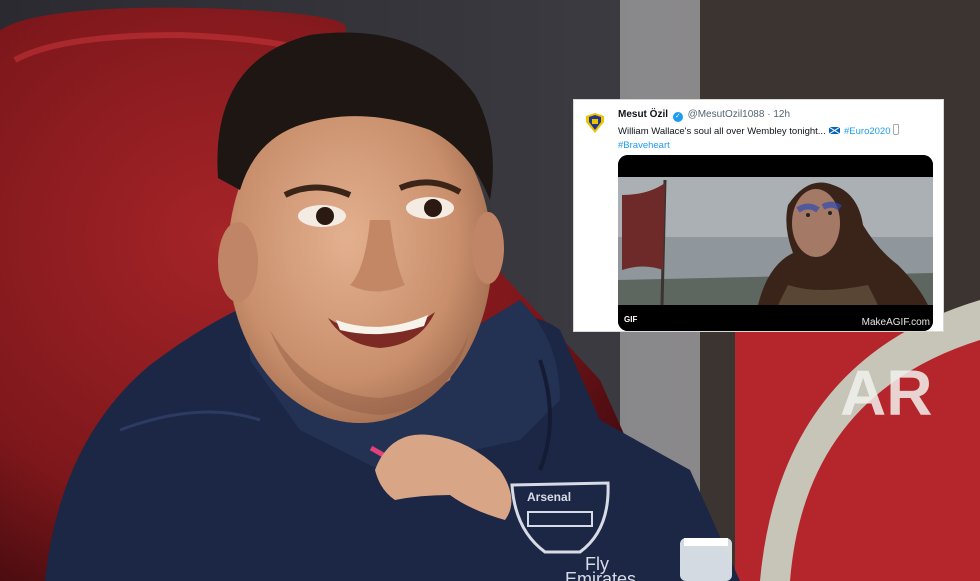  Describe the element at coordinates (886, 393) in the screenshot. I see `board-letters: AR` at that location.